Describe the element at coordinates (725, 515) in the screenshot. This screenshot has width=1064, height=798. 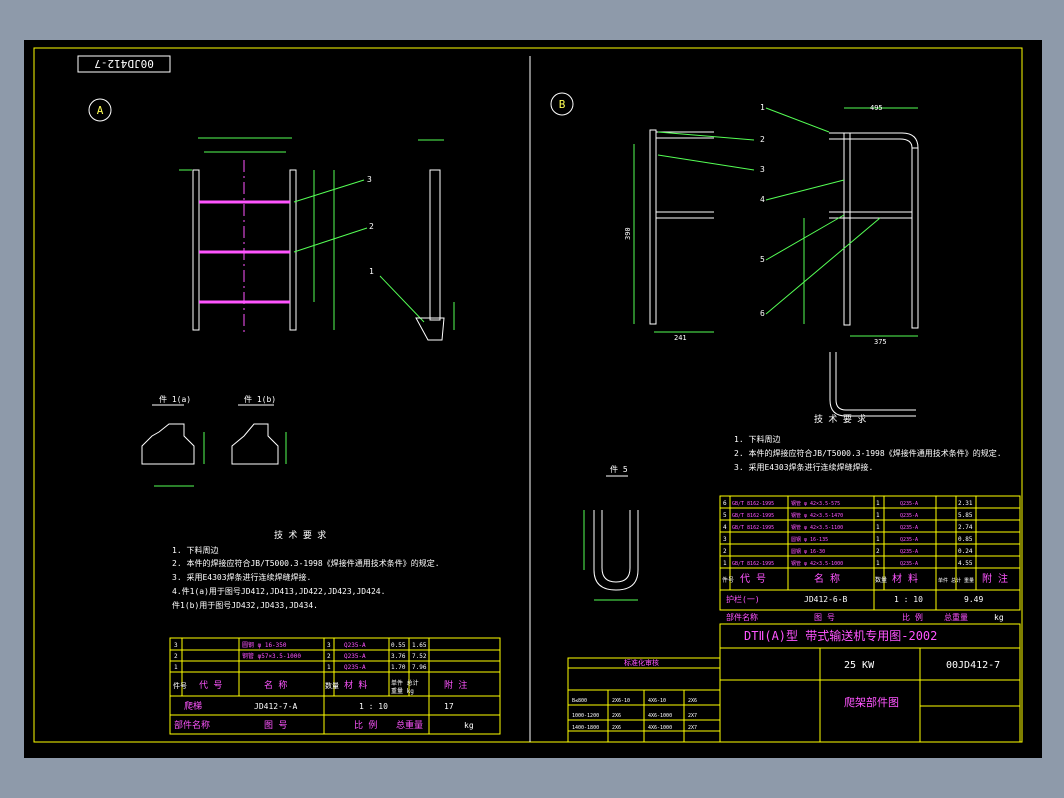
I see `r-row5-no: 5` at that location.